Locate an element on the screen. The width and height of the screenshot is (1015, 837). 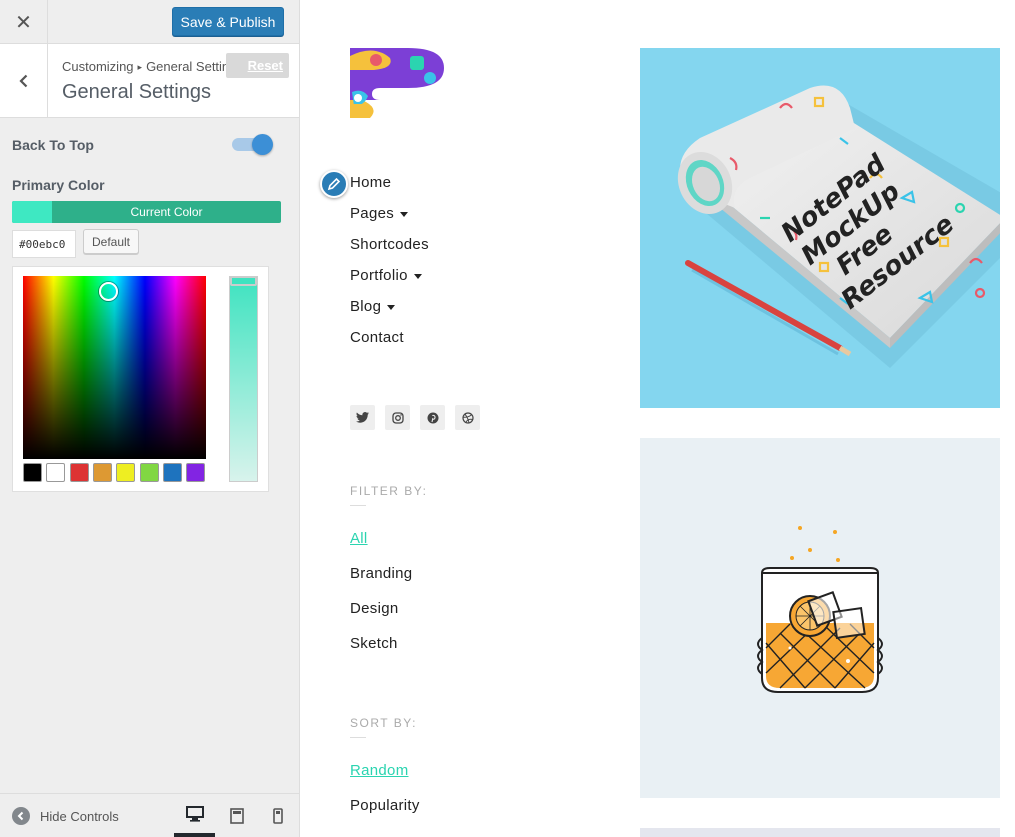
tablet-icon is located at coordinates (236, 815).